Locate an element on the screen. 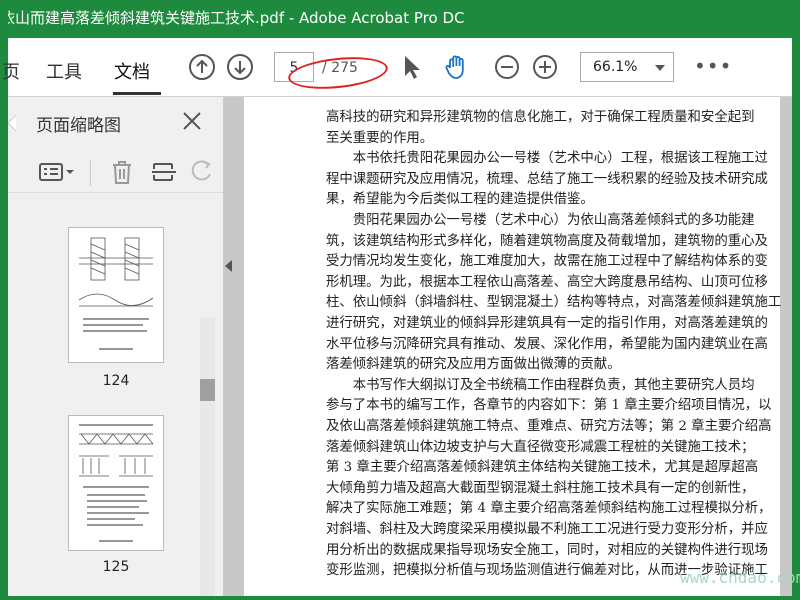 The height and width of the screenshot is (600, 800). tab-home: 页 is located at coordinates (11, 71).